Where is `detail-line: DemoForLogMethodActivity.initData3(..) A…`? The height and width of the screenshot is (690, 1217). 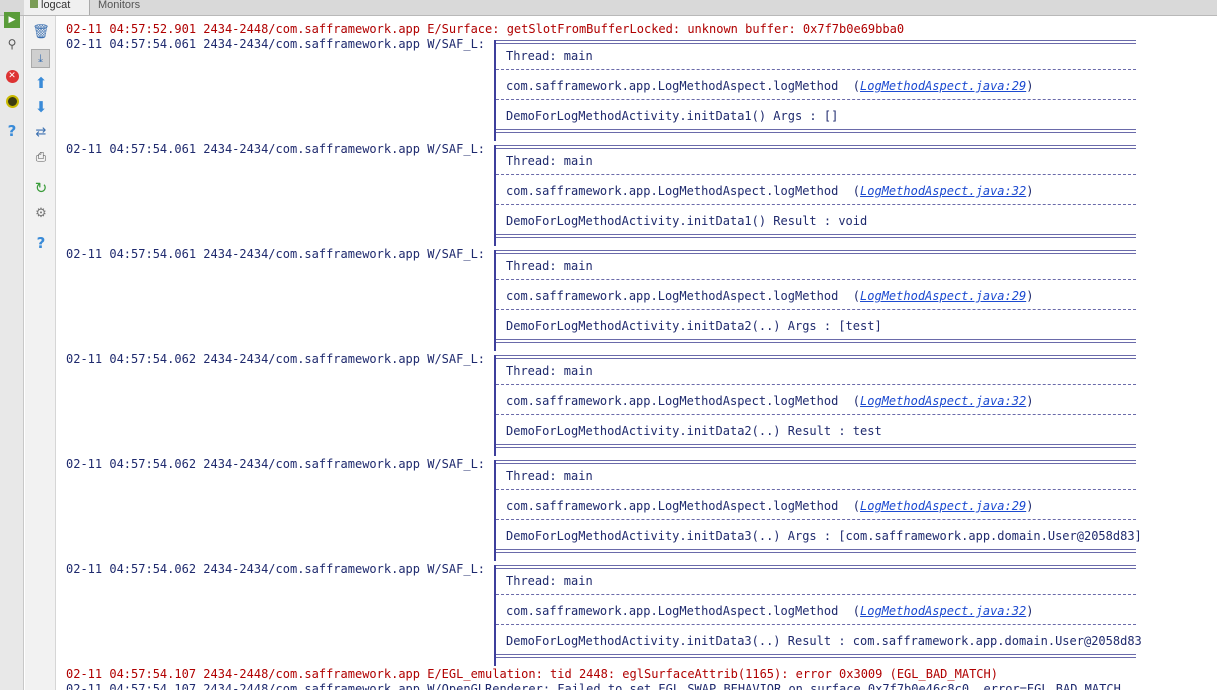 detail-line: DemoForLogMethodActivity.initData3(..) A… is located at coordinates (824, 536).